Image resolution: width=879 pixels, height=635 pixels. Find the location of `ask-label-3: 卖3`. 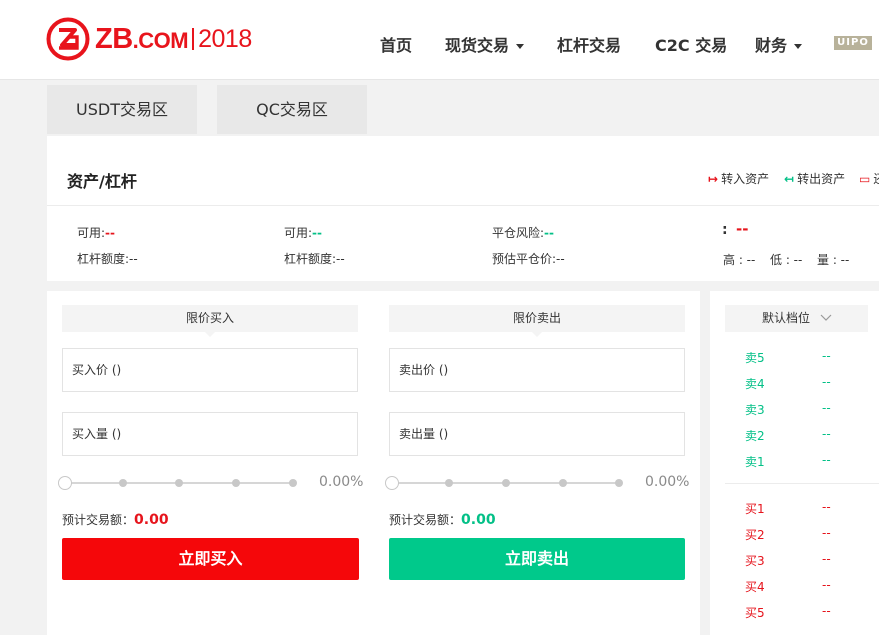

ask-label-3: 卖3 is located at coordinates (755, 410).